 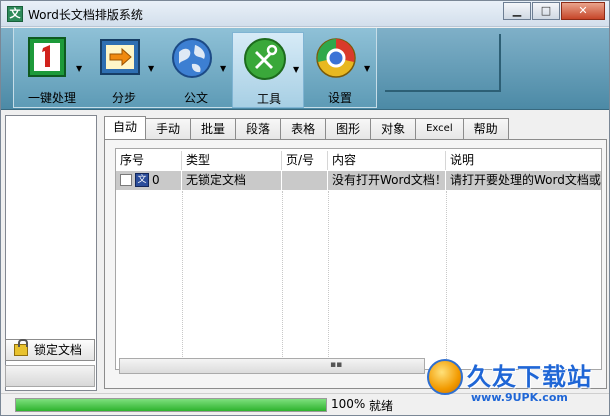 What do you see at coordinates (15, 14) in the screenshot?
I see `app-icon: 文` at bounding box center [15, 14].